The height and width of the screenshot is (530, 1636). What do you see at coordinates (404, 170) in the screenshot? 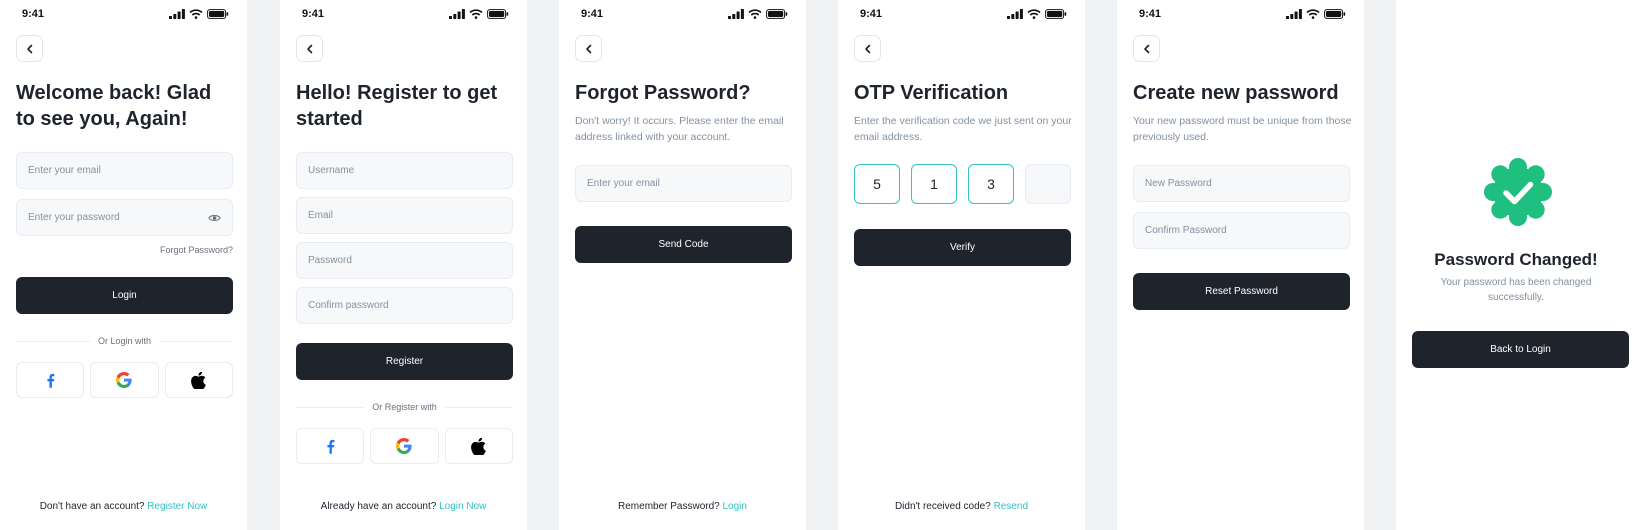
I see `username-field: Username` at bounding box center [404, 170].